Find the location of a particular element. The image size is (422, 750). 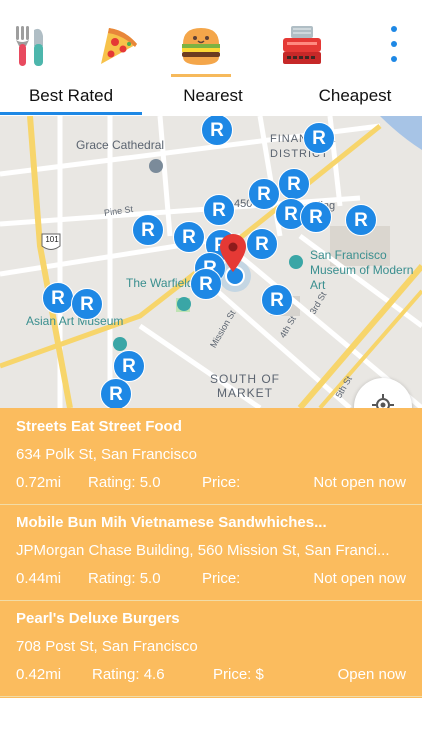

cake-icon is located at coordinates (302, 45).